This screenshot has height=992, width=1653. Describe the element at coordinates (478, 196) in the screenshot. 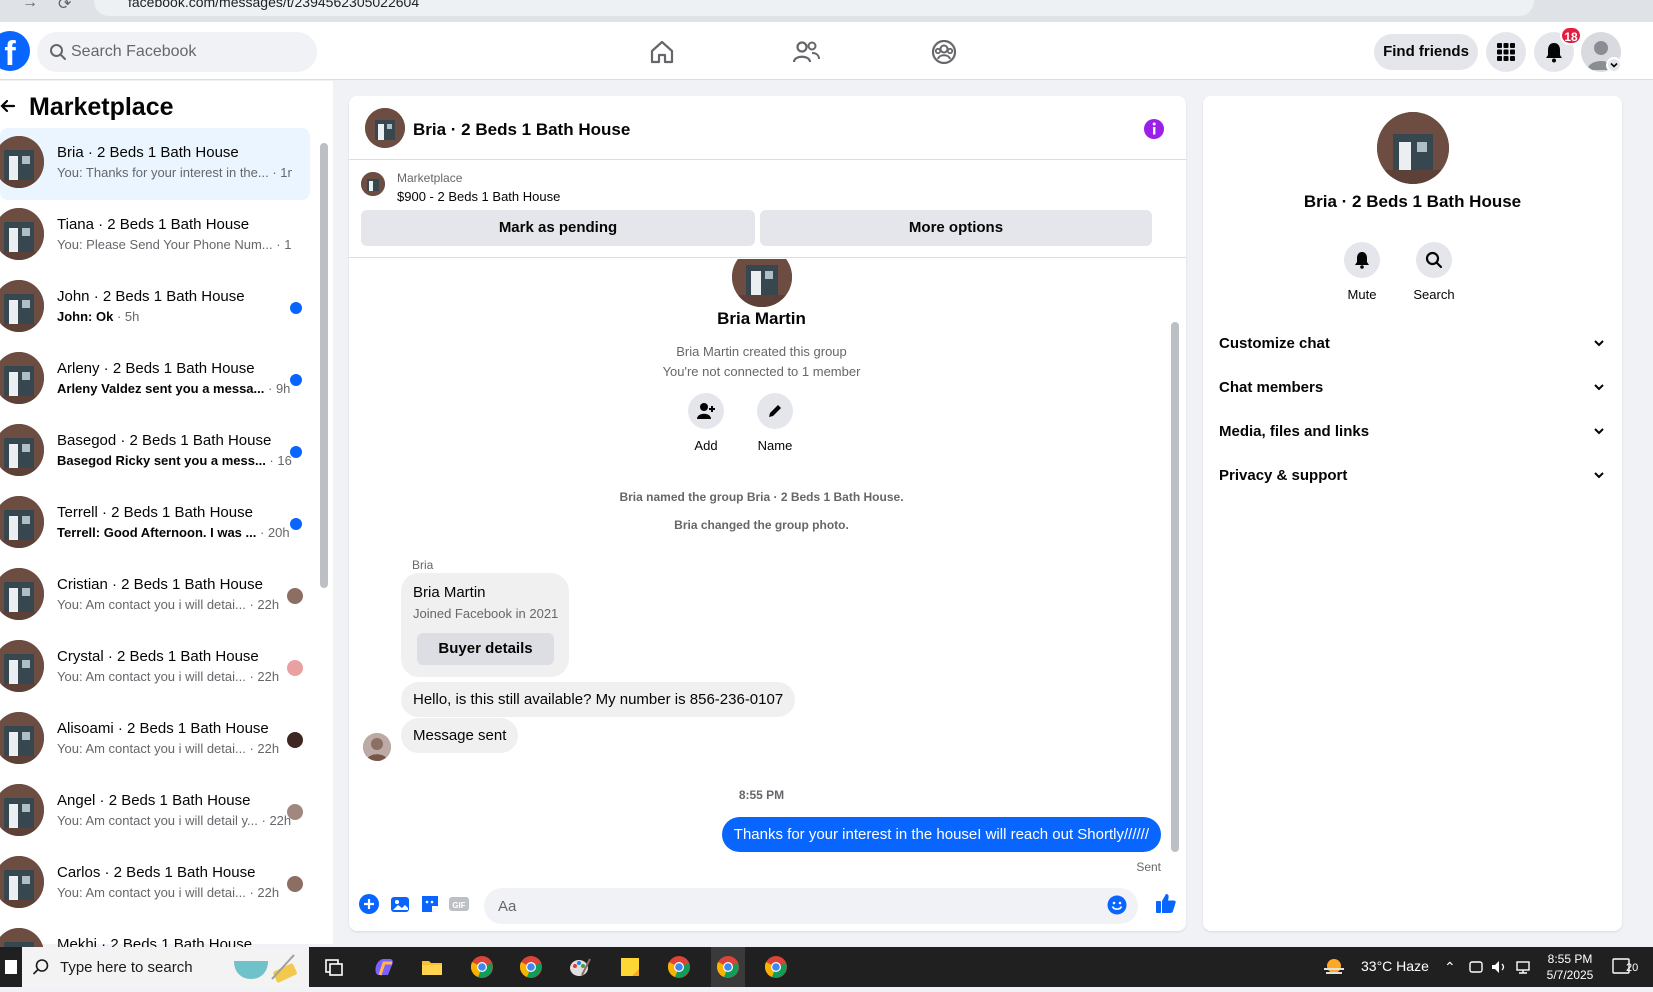

I see `listing-price-title: $900 - 2 Beds 1 Bath House` at that location.